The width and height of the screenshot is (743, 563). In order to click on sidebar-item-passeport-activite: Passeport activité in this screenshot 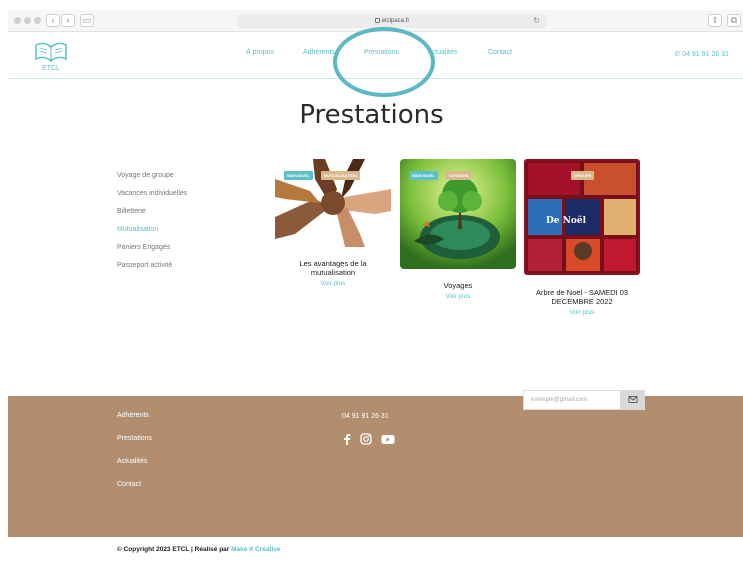, I will do `click(144, 265)`.